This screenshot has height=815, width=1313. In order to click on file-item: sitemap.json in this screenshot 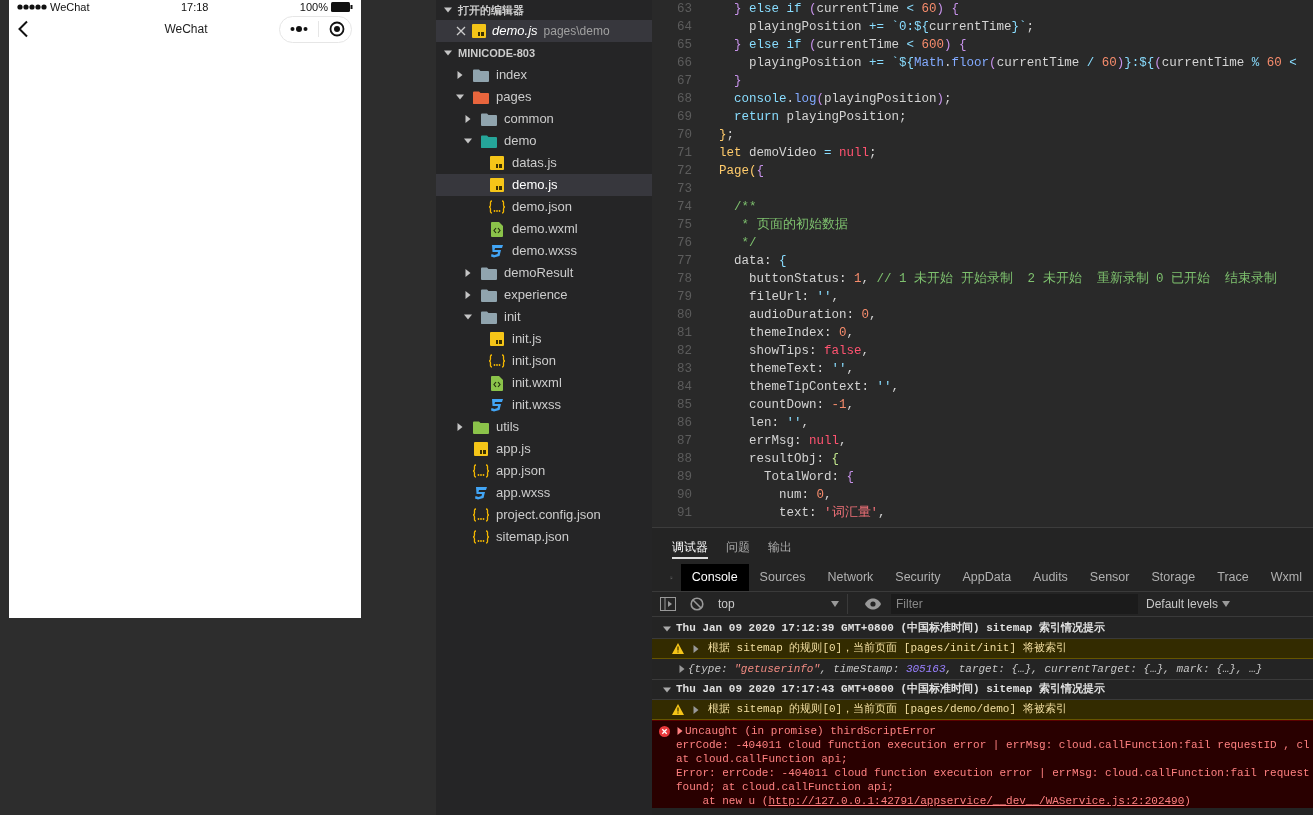, I will do `click(544, 537)`.